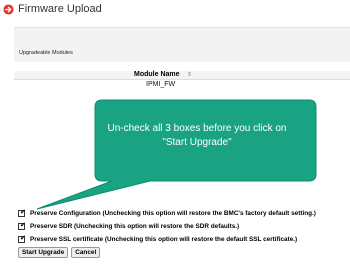 This screenshot has height=265, width=350. I want to click on preserve-configuration-checkbox: ✔, so click(22, 213).